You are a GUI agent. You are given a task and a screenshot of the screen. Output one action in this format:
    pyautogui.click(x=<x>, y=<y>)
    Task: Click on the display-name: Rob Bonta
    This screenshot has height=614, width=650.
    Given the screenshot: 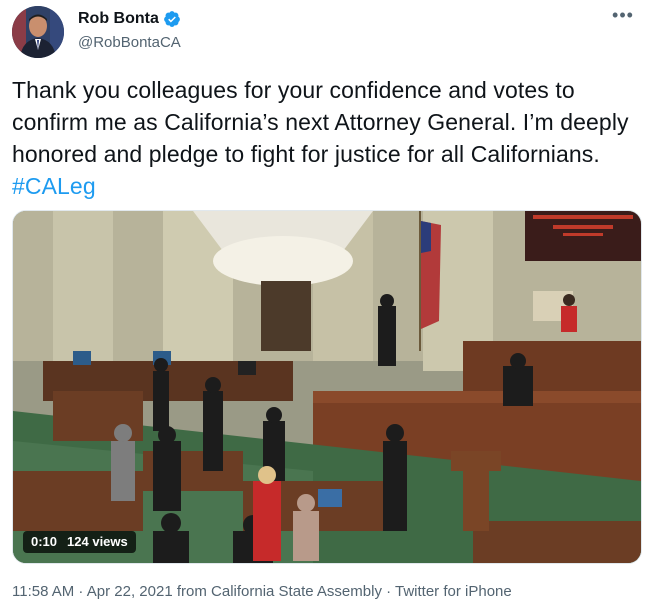 What is the action you would take?
    pyautogui.click(x=118, y=19)
    